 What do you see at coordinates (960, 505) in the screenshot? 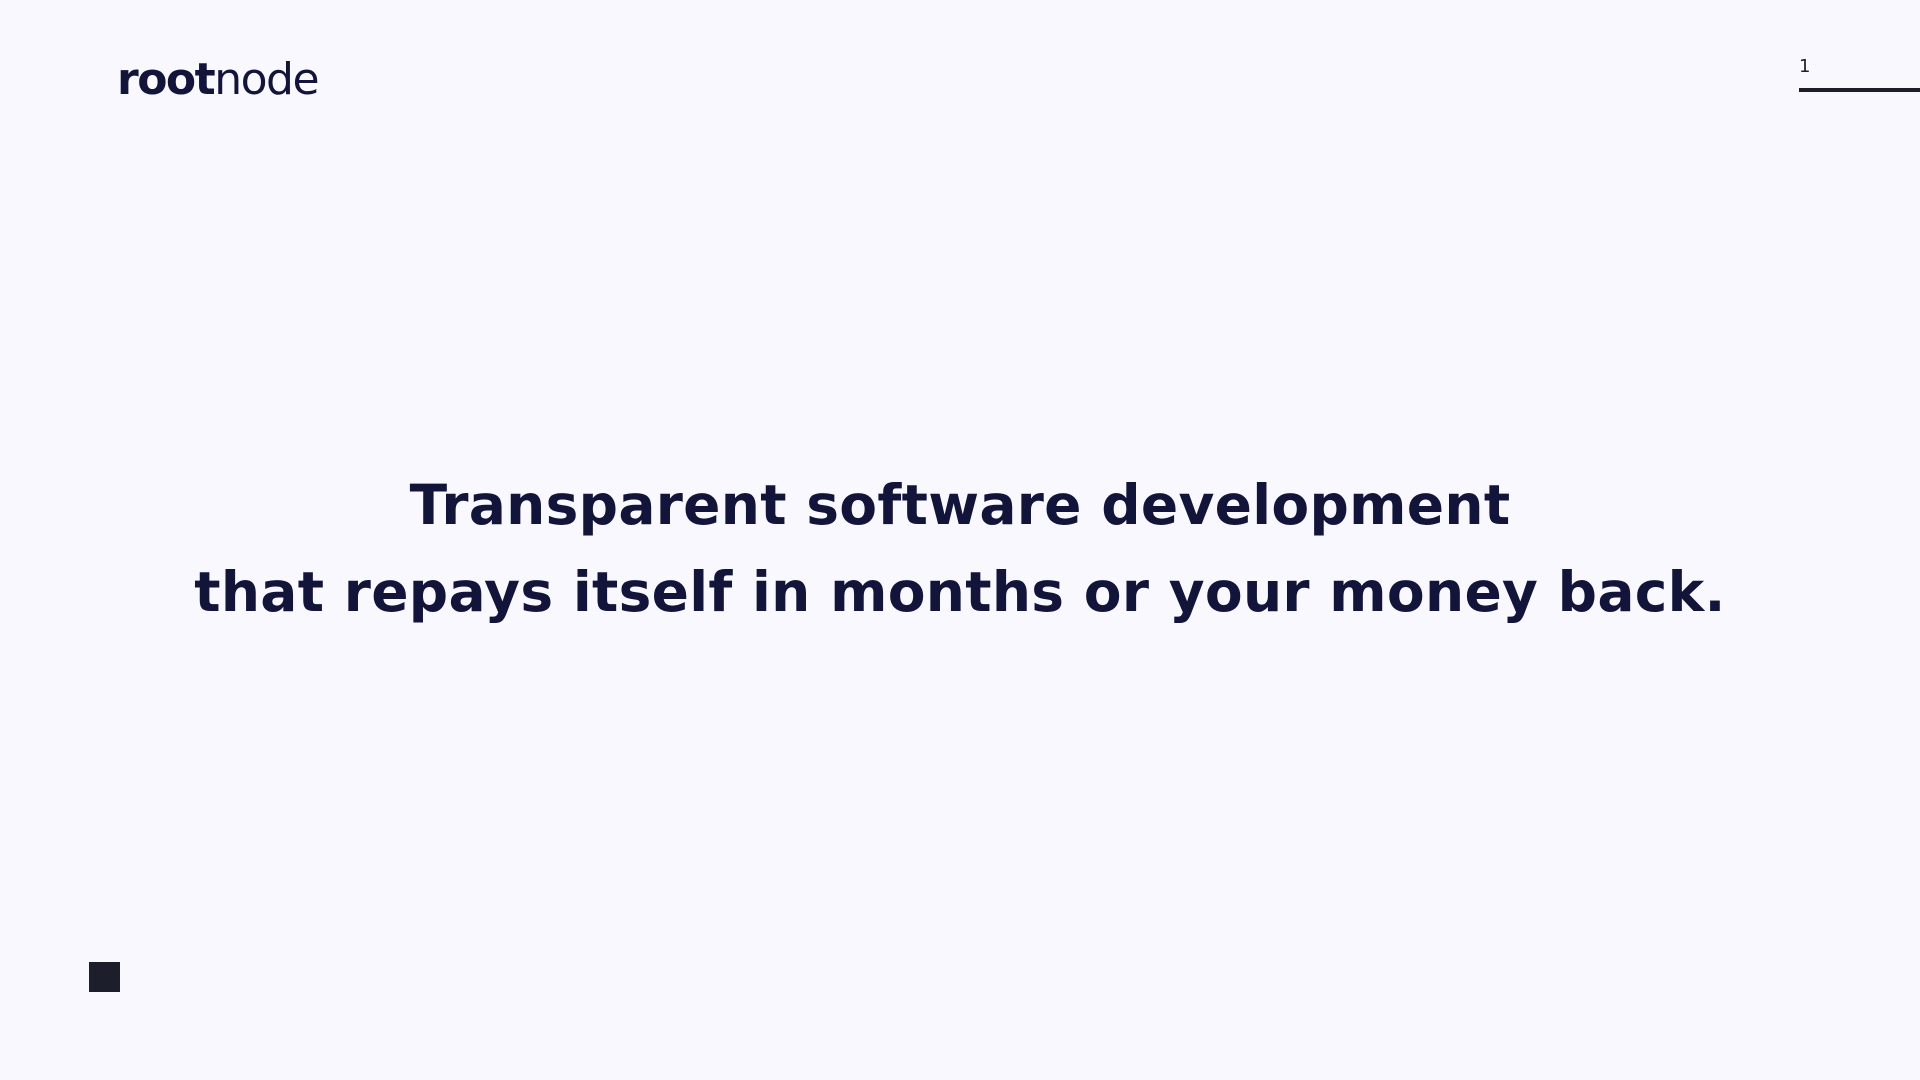
I see `headline-line-1: Transparent software development` at bounding box center [960, 505].